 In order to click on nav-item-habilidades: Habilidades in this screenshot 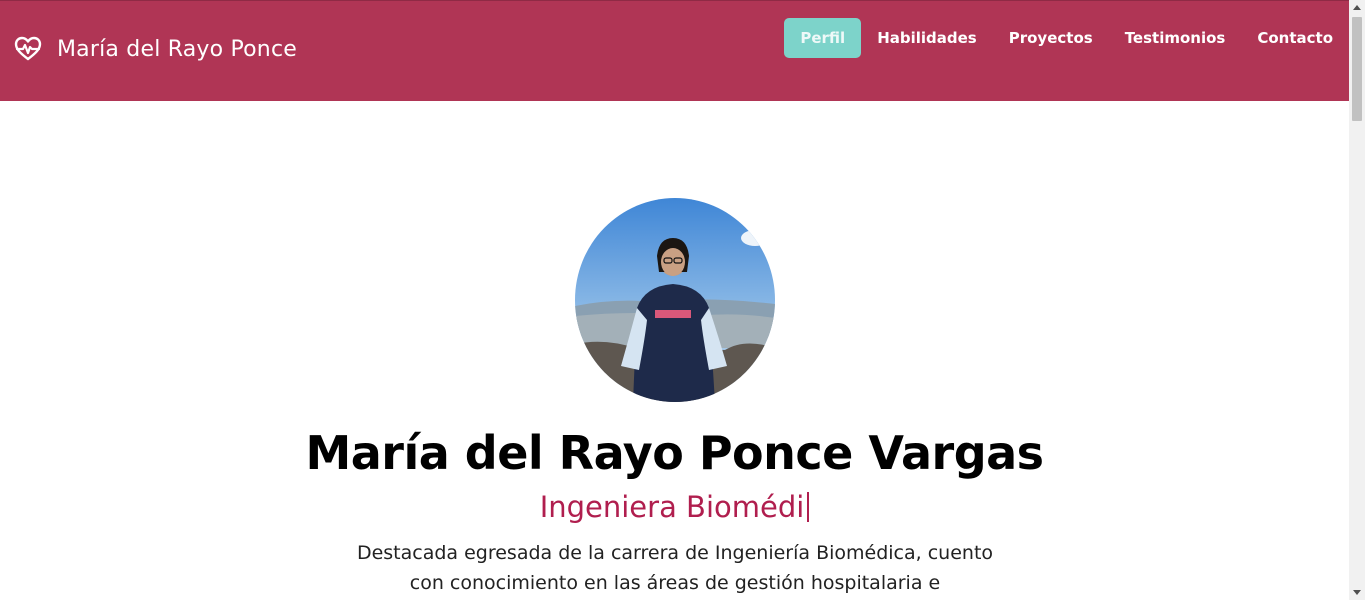, I will do `click(927, 38)`.